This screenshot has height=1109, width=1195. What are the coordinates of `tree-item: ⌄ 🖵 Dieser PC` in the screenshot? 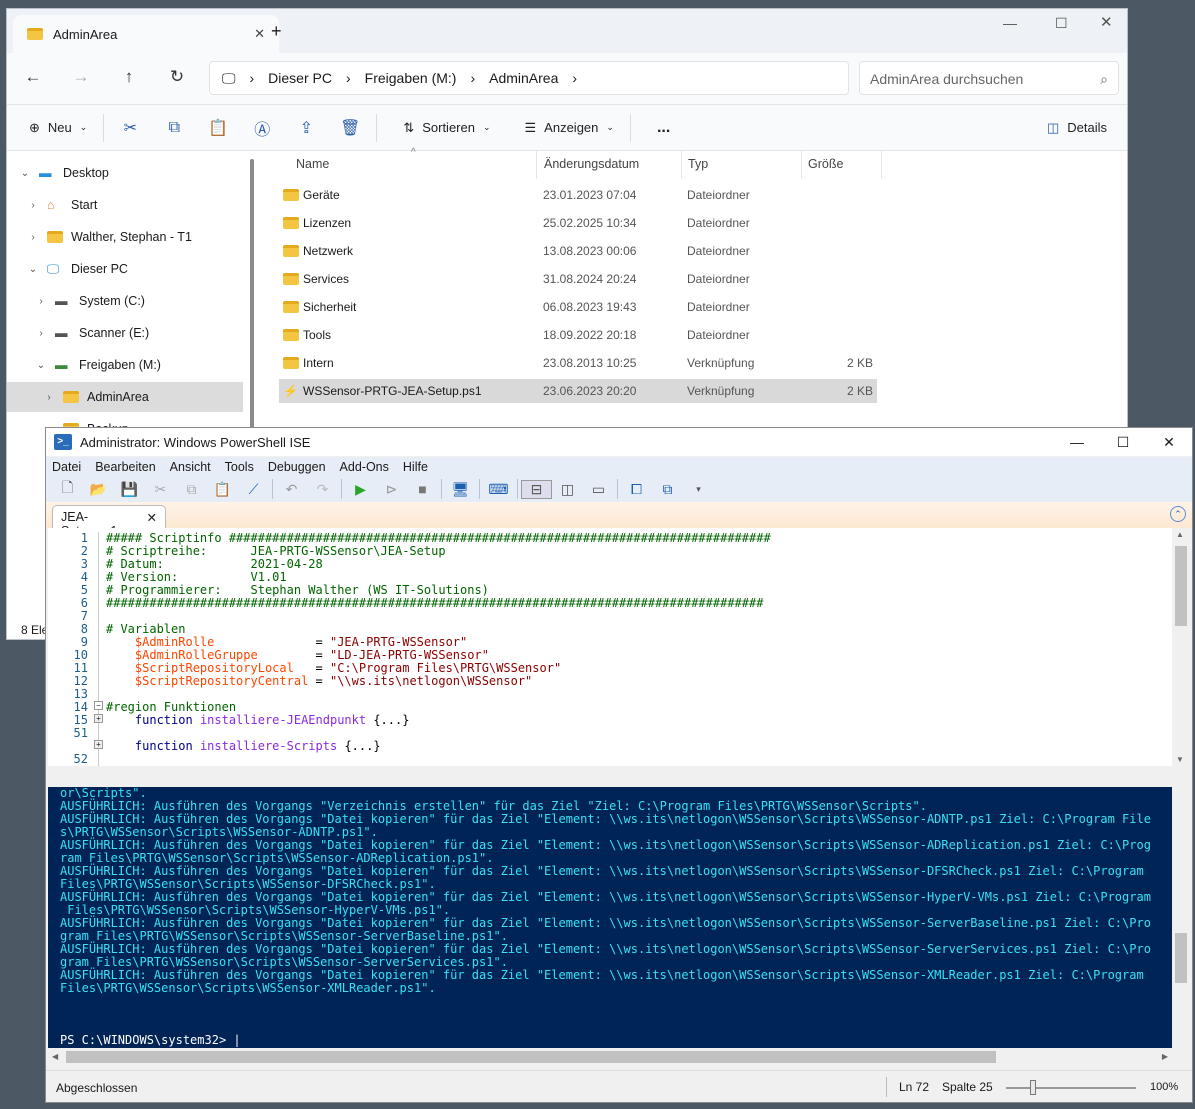 It's located at (125, 269).